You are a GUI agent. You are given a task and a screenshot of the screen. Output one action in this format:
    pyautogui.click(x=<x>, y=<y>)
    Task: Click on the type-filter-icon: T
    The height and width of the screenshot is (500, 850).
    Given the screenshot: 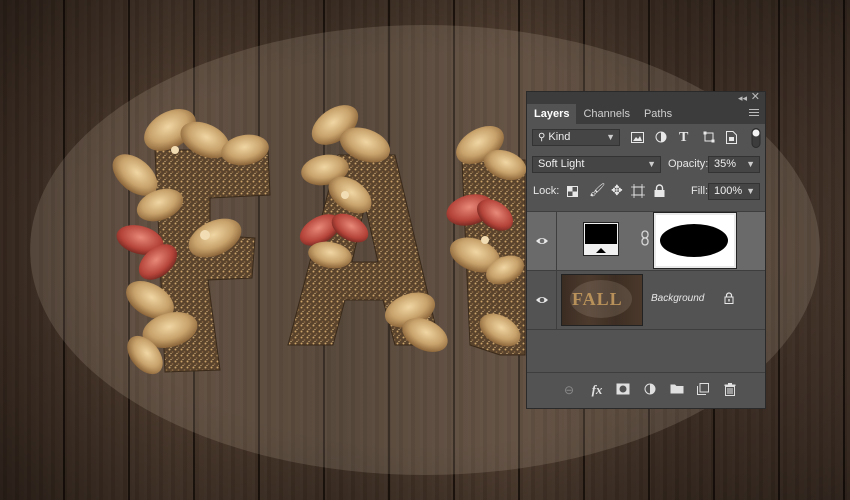 What is the action you would take?
    pyautogui.click(x=683, y=138)
    